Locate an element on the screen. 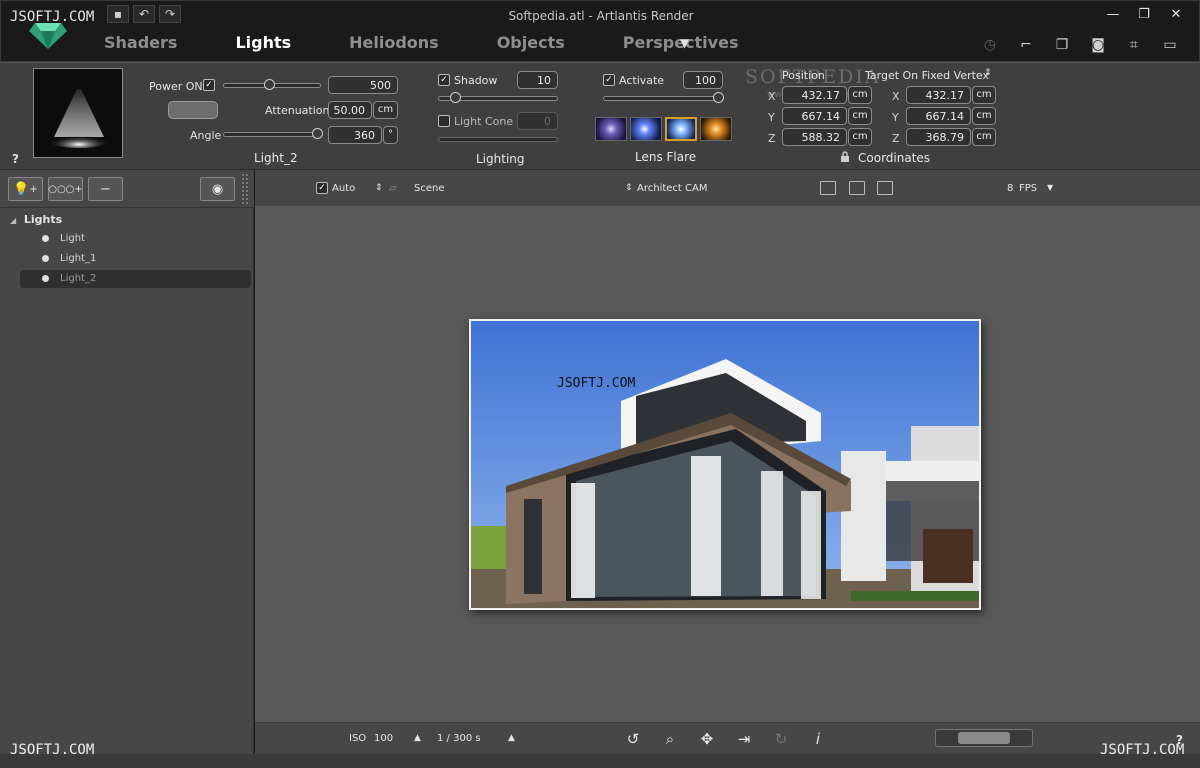 Image resolution: width=1200 pixels, height=768 pixels. visibility-eye-icon: ◉ is located at coordinates (217, 189).